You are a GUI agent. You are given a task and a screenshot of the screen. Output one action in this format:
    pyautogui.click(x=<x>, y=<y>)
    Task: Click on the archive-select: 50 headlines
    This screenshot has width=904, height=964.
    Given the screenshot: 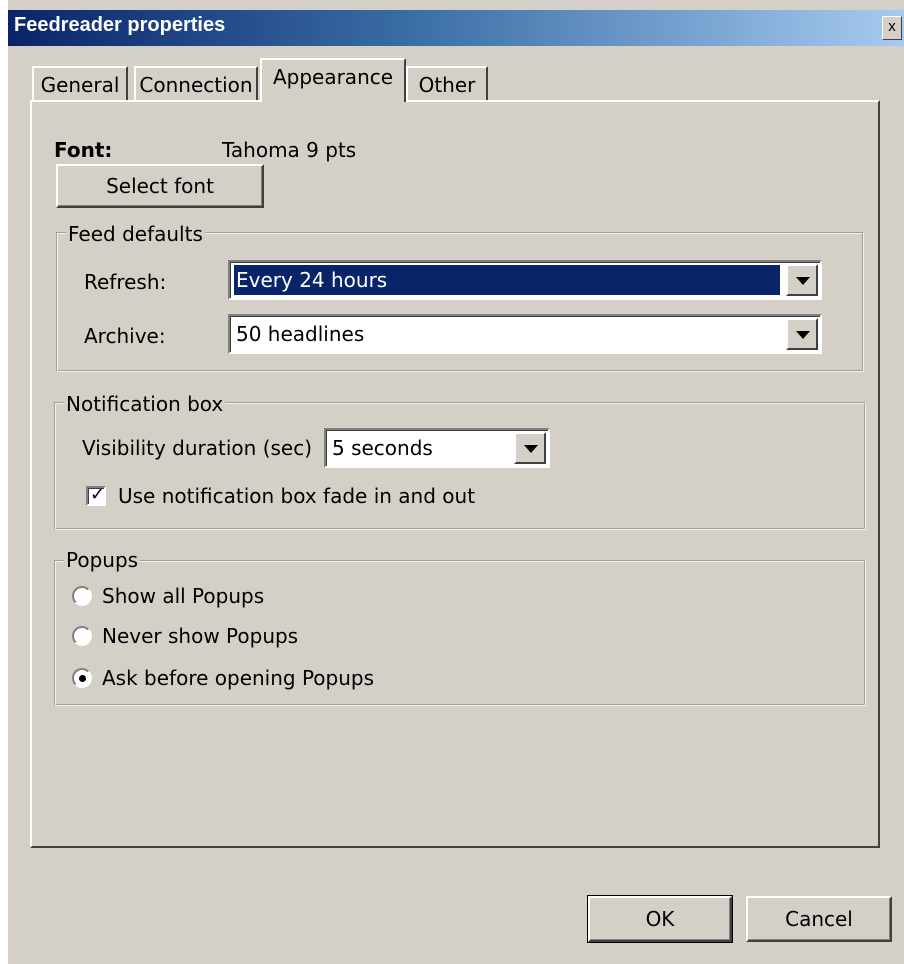 What is the action you would take?
    pyautogui.click(x=525, y=334)
    